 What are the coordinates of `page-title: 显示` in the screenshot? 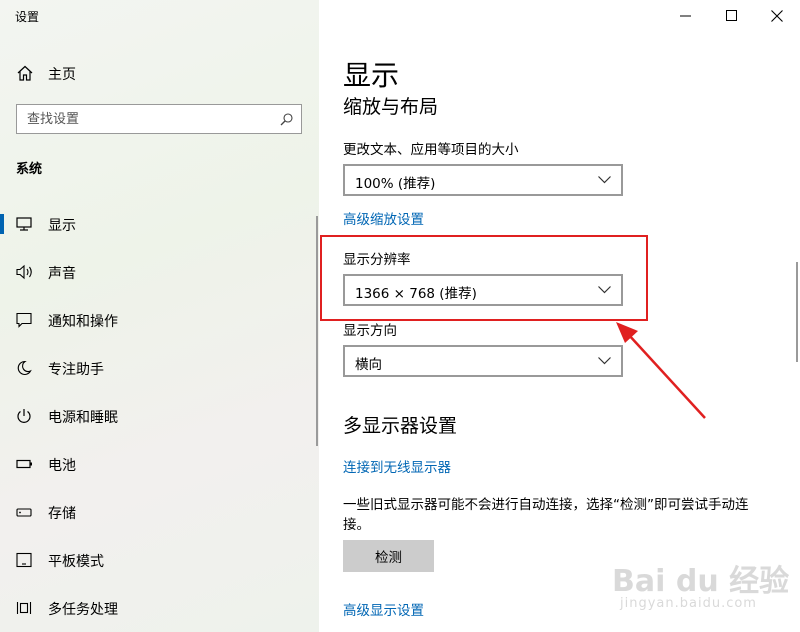 It's located at (371, 75).